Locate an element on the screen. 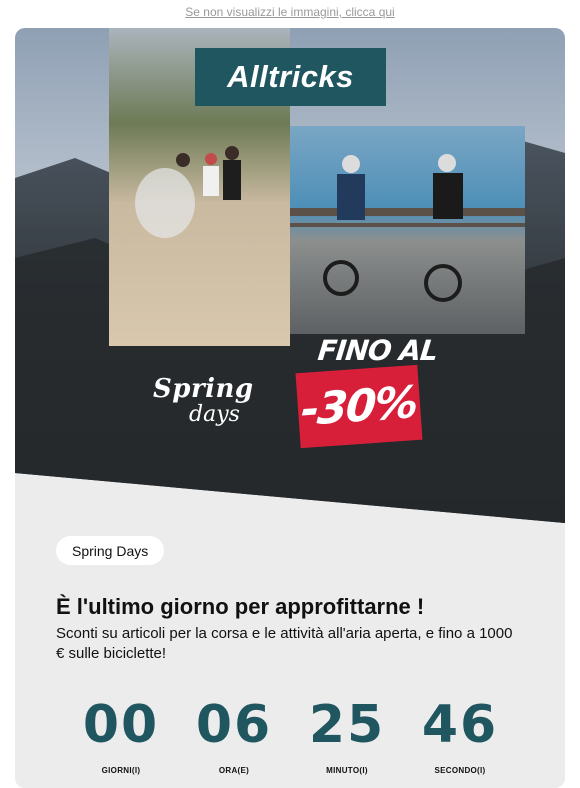  countdown-days: 00 GIORNI(I) is located at coordinates (121, 733).